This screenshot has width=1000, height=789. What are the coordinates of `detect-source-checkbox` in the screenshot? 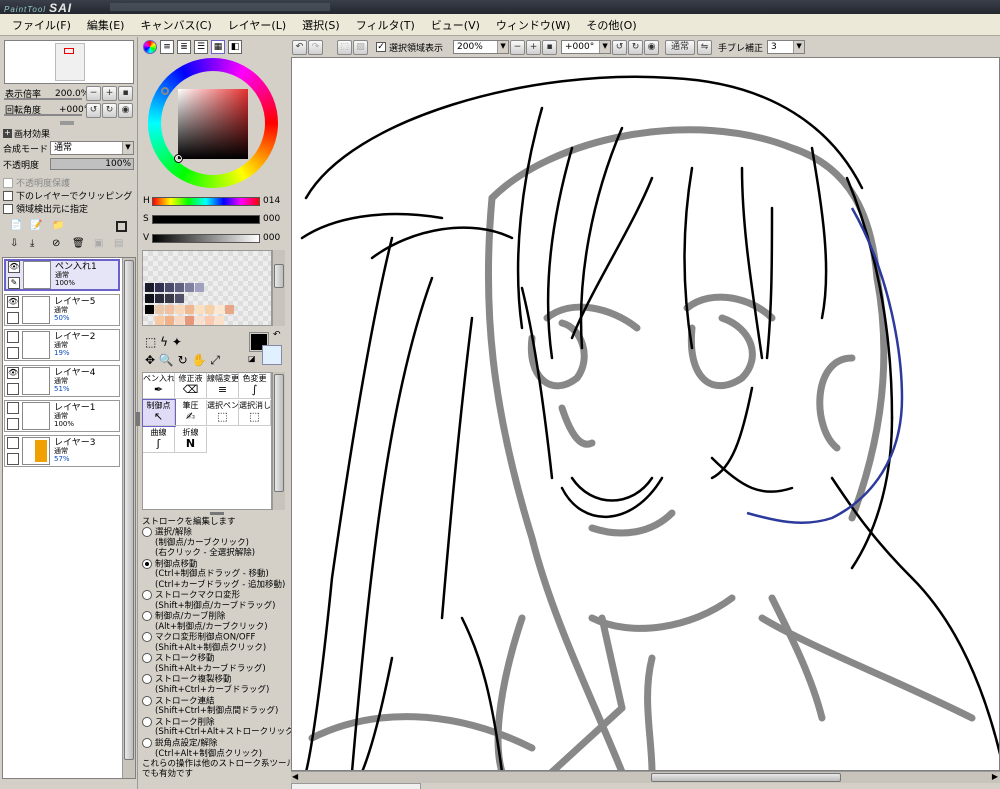 It's located at (8, 208).